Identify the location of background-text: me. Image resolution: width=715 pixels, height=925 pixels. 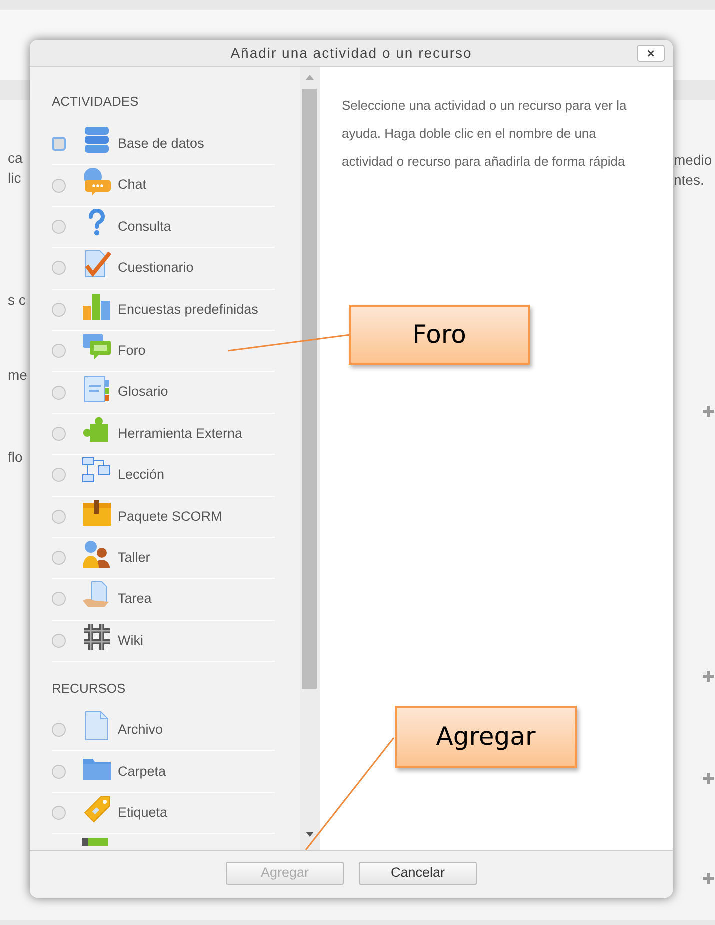
(18, 375).